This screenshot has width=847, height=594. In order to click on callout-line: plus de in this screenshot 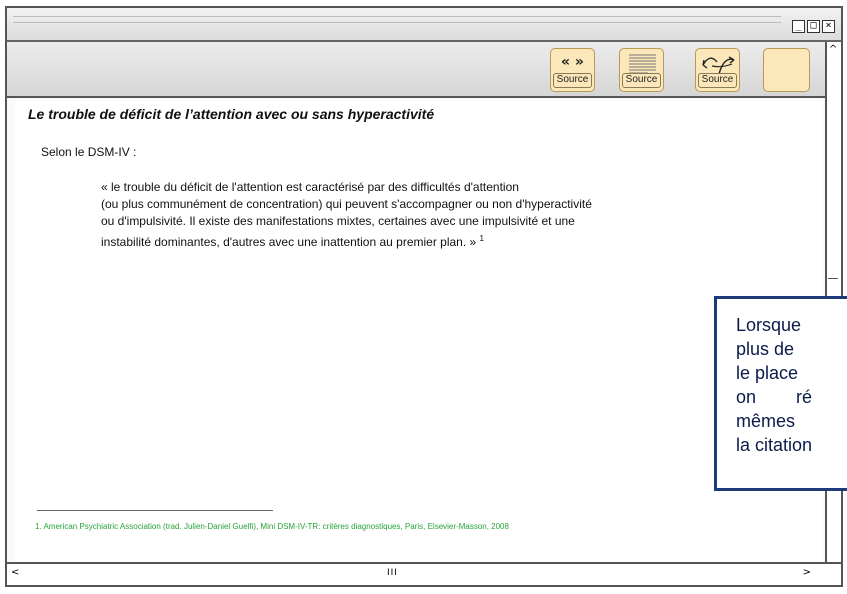, I will do `click(765, 349)`.